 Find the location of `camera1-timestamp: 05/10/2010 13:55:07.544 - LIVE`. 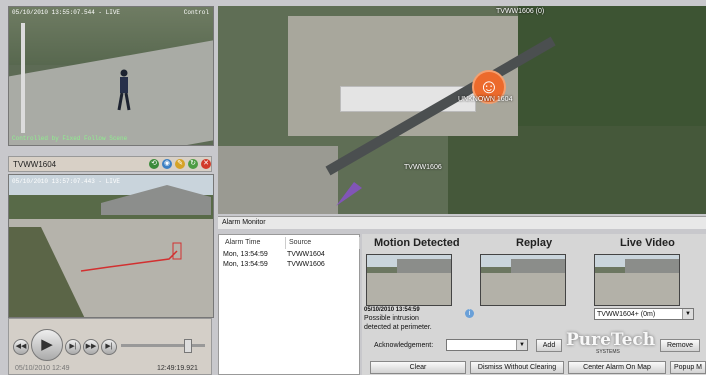

camera1-timestamp: 05/10/2010 13:55:07.544 - LIVE is located at coordinates (66, 12).